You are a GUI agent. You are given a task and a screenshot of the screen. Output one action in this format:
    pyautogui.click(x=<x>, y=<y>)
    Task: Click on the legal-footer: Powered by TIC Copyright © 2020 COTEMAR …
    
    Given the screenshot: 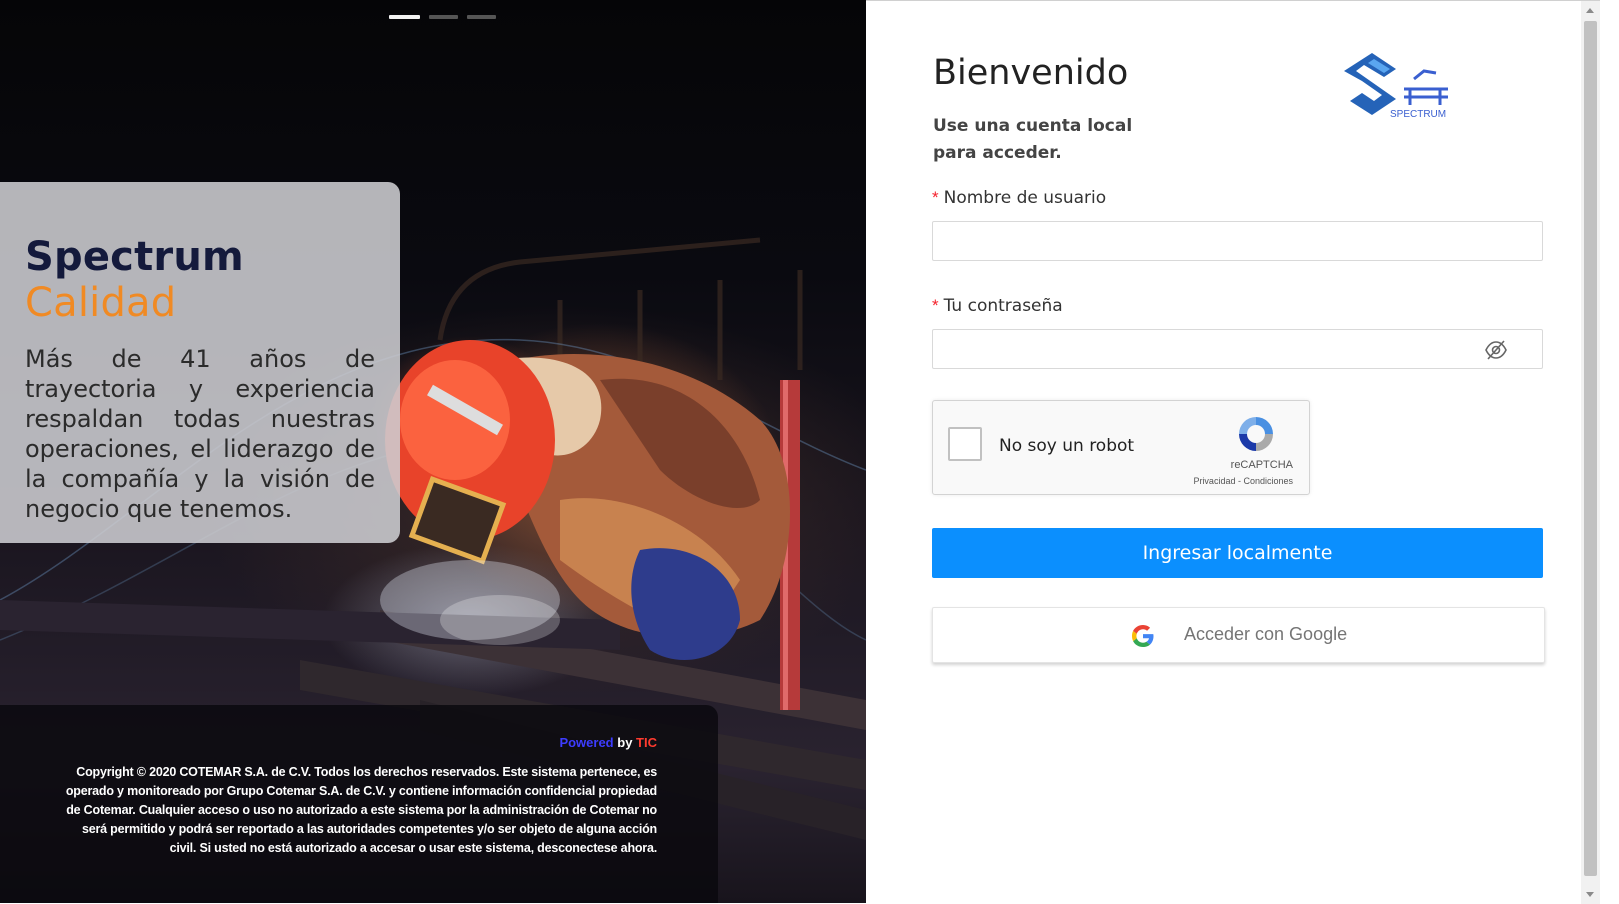 What is the action you would take?
    pyautogui.click(x=359, y=804)
    